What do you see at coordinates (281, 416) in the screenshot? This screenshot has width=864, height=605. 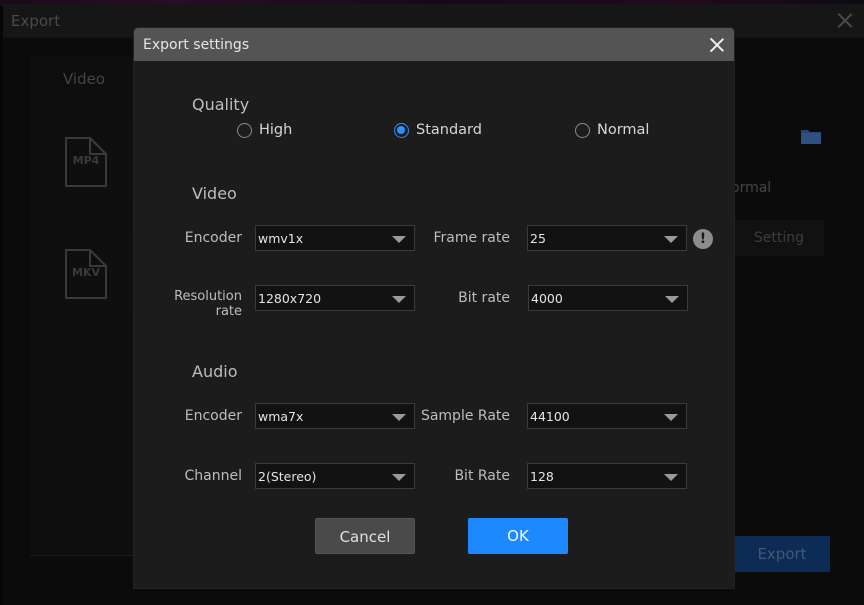 I see `select-value: wma7x` at bounding box center [281, 416].